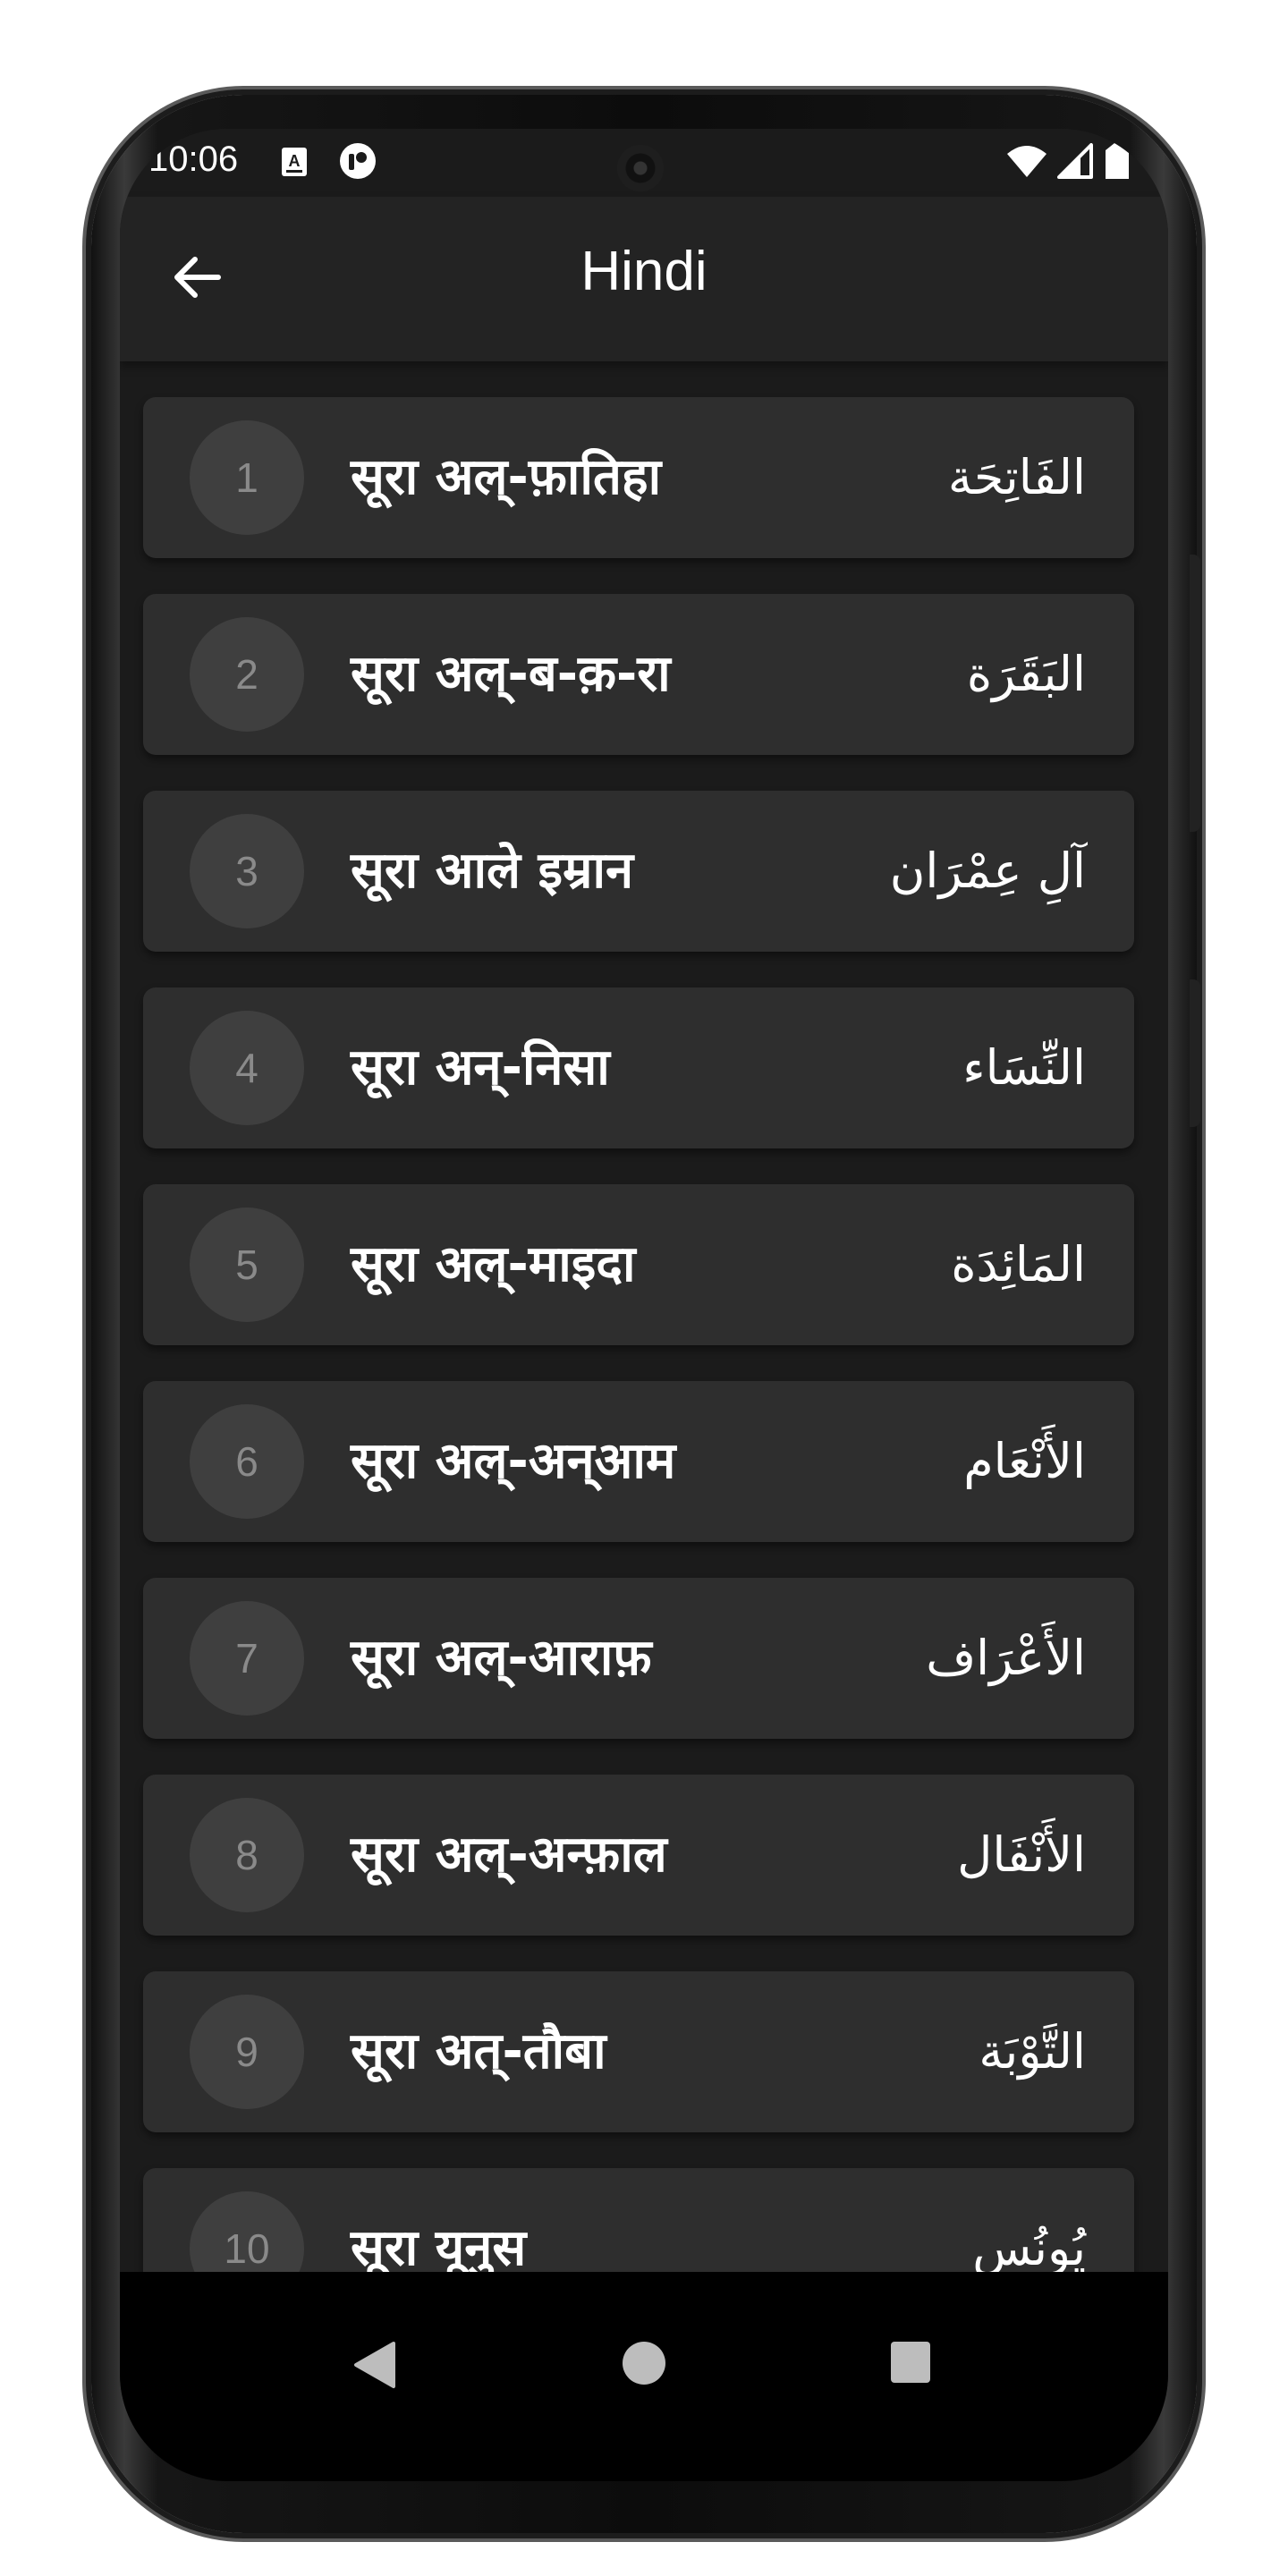 The width and height of the screenshot is (1288, 2576). I want to click on surah-number: 7, so click(247, 1658).